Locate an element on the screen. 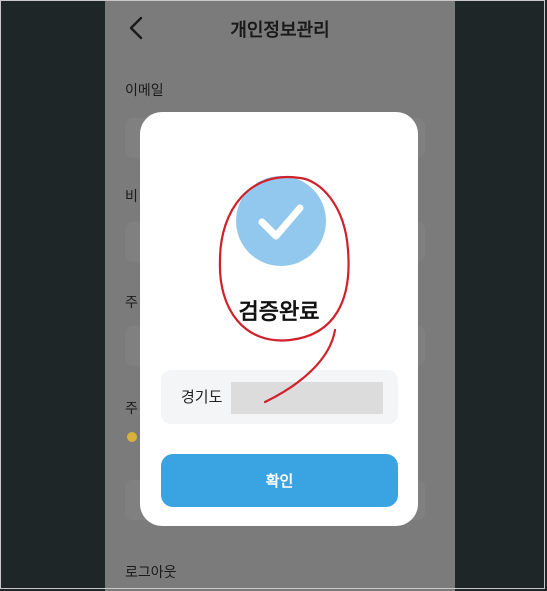 This screenshot has width=547, height=591. check-circle-icon is located at coordinates (281, 221).